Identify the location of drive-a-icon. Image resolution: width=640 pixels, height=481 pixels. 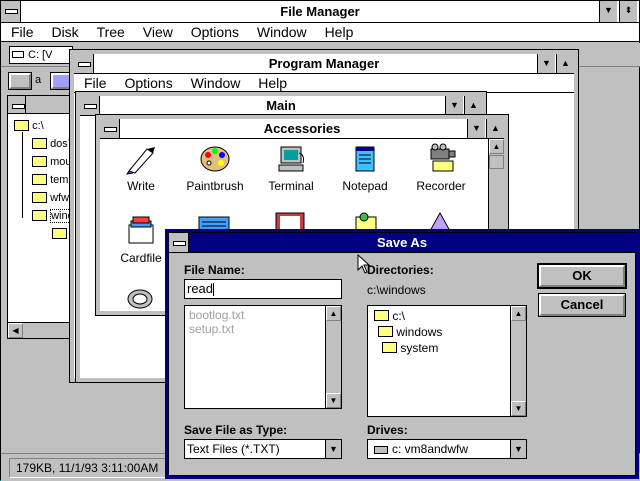
(20, 81).